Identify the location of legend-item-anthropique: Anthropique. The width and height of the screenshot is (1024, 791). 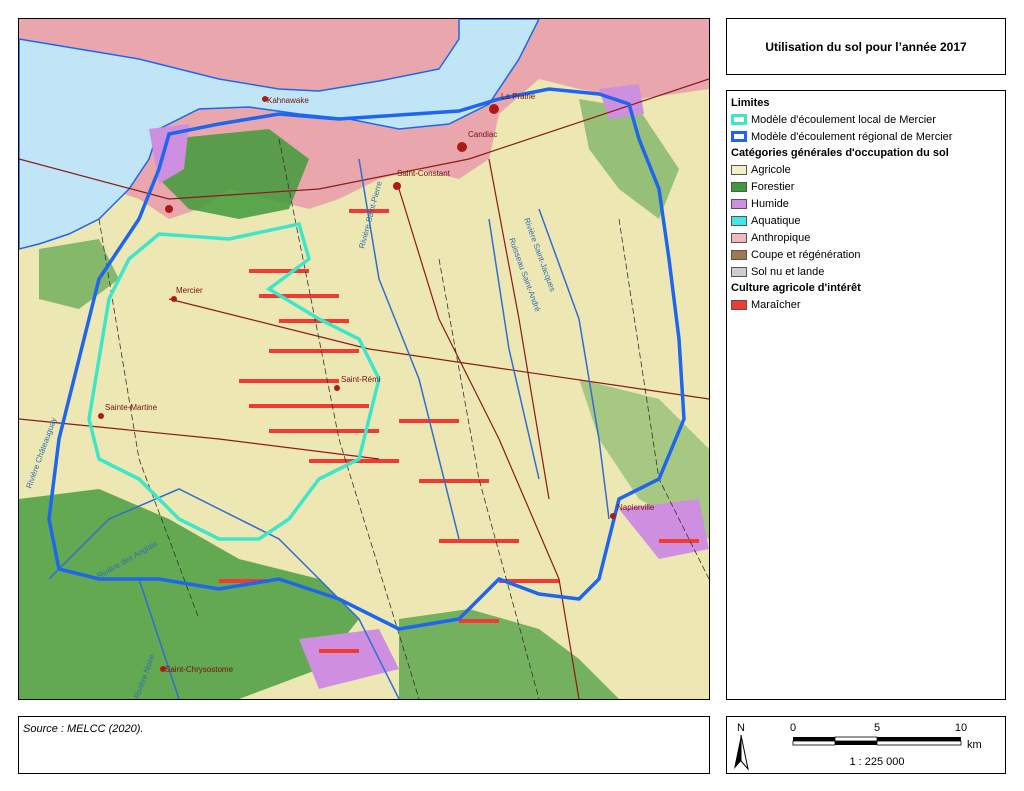
(868, 237).